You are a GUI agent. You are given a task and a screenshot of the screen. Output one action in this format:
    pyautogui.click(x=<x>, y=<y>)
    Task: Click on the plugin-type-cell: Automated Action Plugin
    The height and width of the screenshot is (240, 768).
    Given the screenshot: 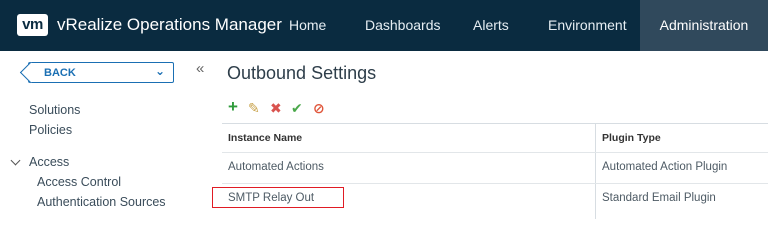 What is the action you would take?
    pyautogui.click(x=665, y=167)
    